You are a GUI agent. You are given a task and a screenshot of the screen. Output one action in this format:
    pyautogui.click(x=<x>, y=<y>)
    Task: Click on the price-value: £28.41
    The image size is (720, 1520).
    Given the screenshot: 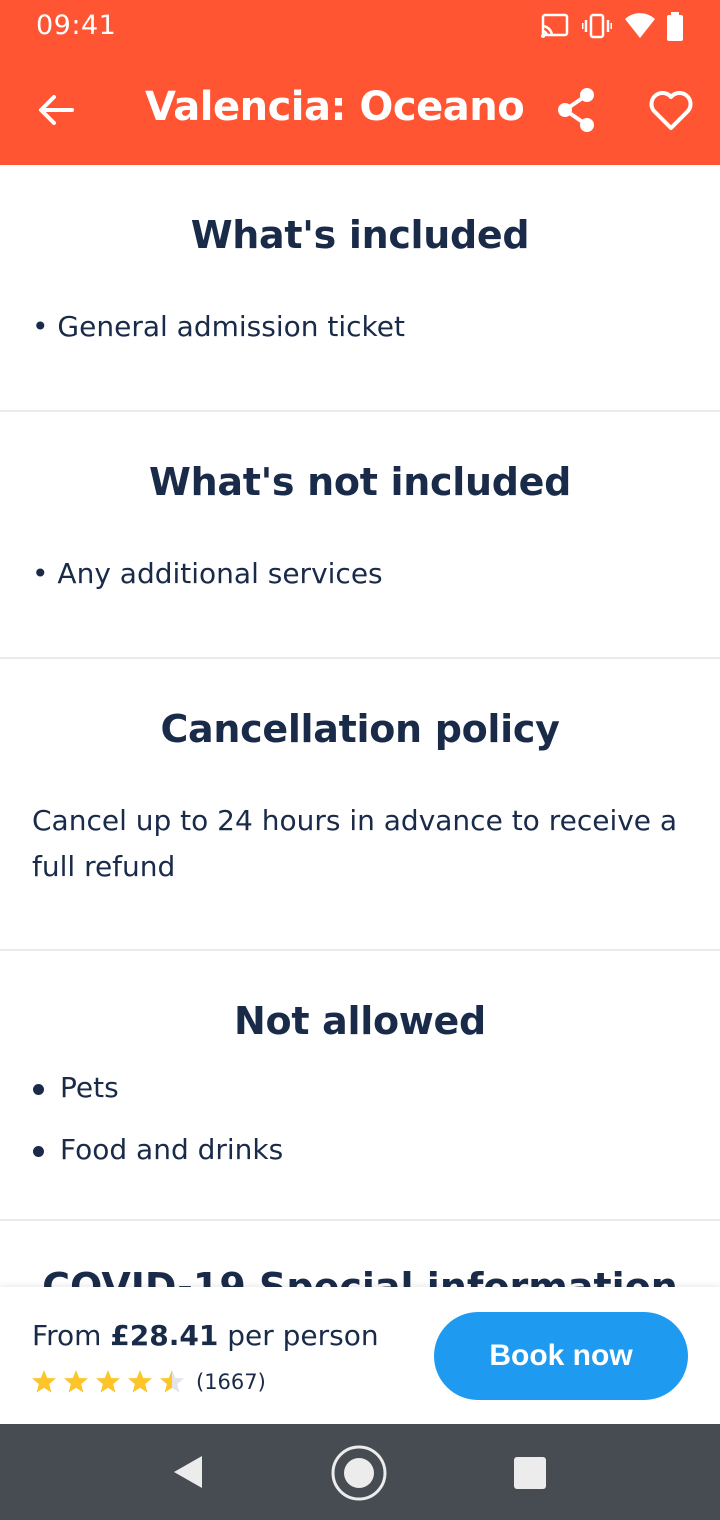 What is the action you would take?
    pyautogui.click(x=164, y=1335)
    